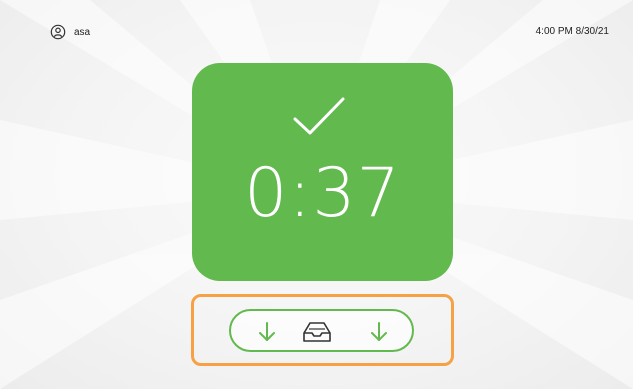 This screenshot has width=633, height=389. Describe the element at coordinates (319, 116) in the screenshot. I see `checkmark-icon` at that location.